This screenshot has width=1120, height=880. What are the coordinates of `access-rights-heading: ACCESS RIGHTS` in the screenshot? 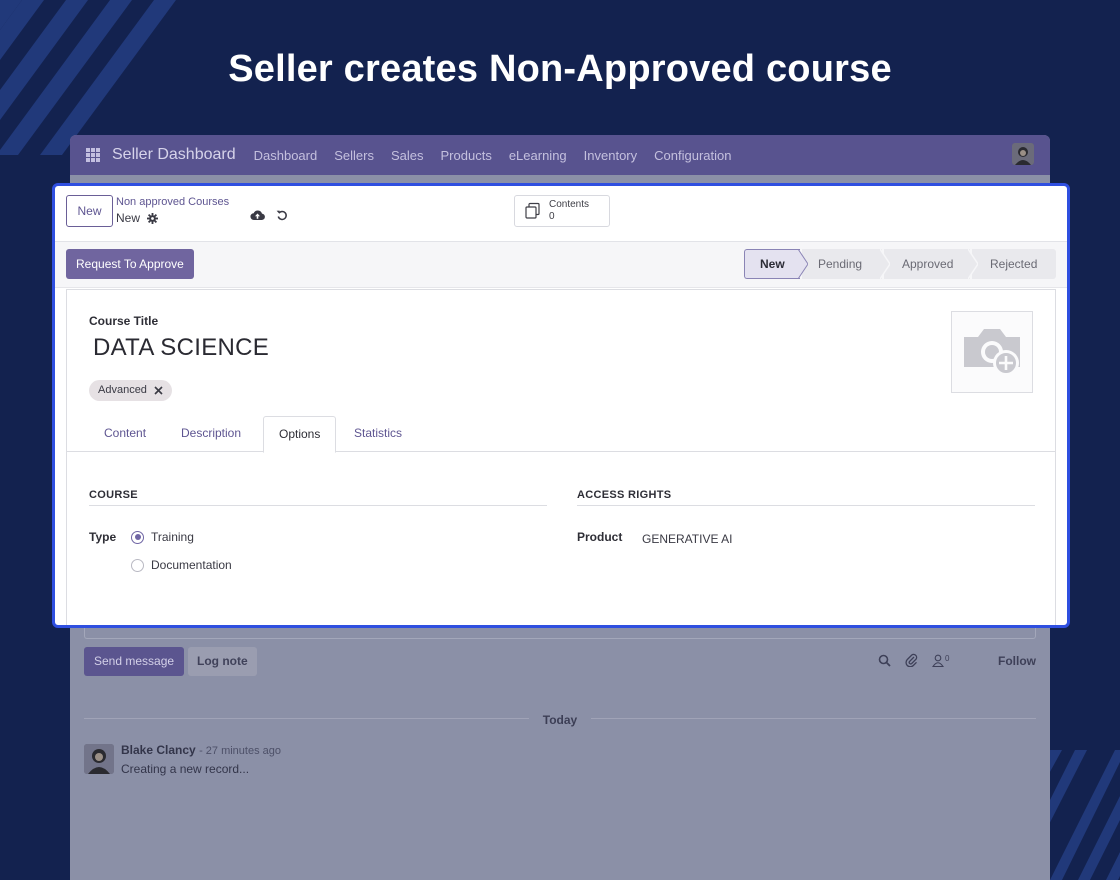 It's located at (806, 497).